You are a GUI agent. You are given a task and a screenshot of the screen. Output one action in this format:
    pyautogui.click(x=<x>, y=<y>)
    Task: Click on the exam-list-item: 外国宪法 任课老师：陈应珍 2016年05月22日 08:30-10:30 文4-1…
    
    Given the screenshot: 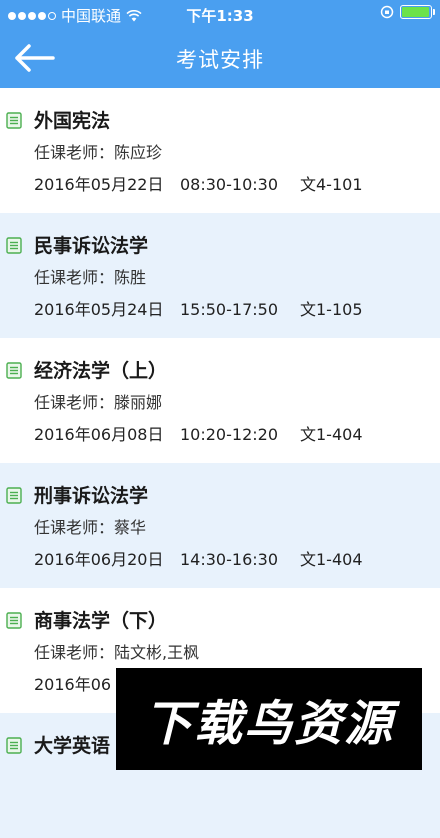 What is the action you would take?
    pyautogui.click(x=220, y=150)
    